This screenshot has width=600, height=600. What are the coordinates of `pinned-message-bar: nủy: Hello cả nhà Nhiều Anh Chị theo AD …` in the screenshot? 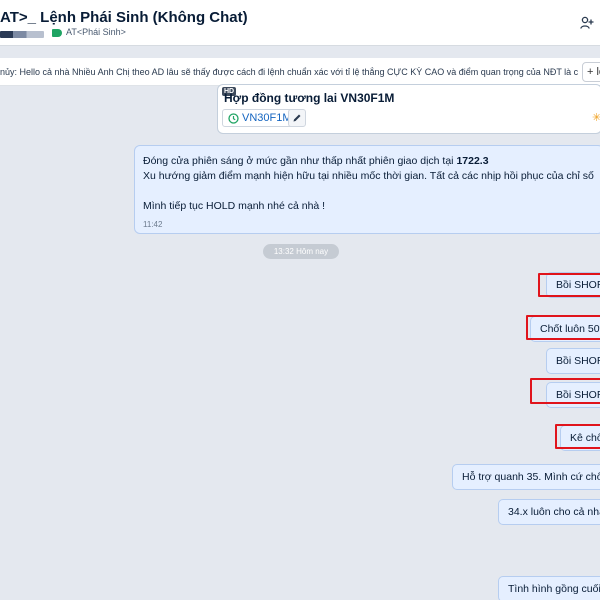 It's located at (300, 72).